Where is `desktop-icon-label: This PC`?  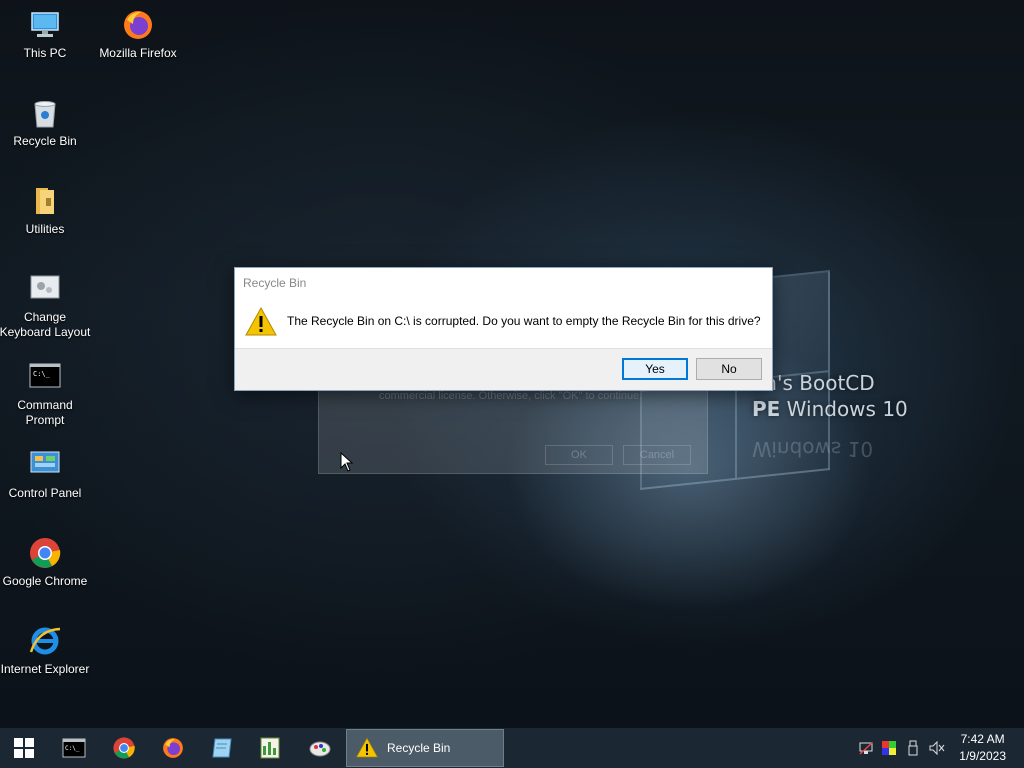
desktop-icon-label: This PC is located at coordinates (45, 53).